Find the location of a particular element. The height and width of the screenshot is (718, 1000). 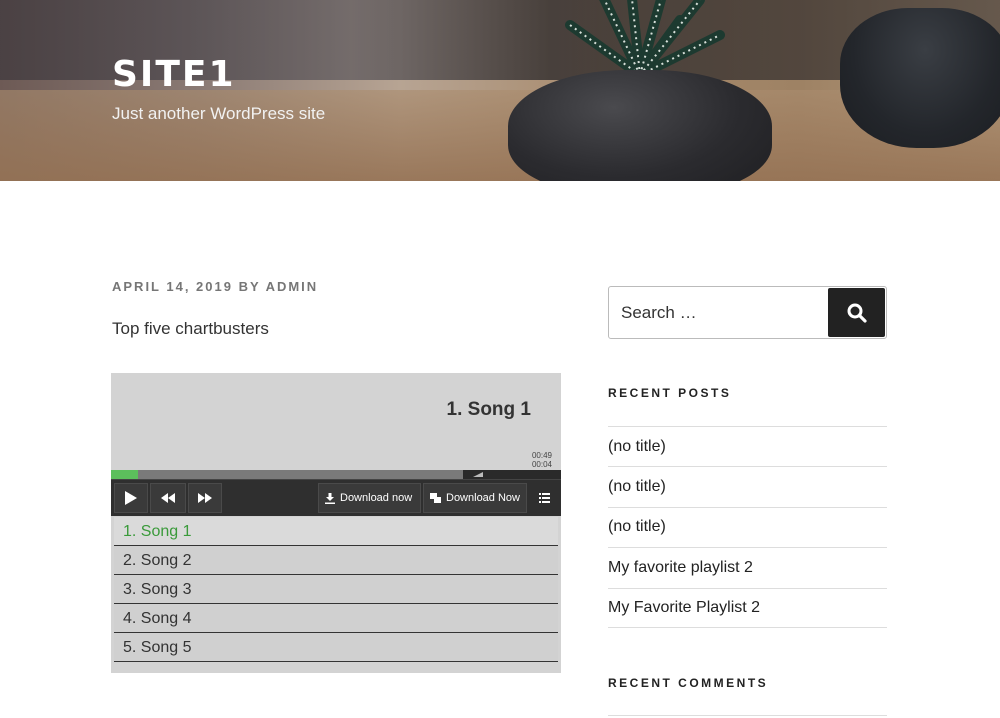

recent-post-link: My Favorite Playlist 2 is located at coordinates (747, 607).